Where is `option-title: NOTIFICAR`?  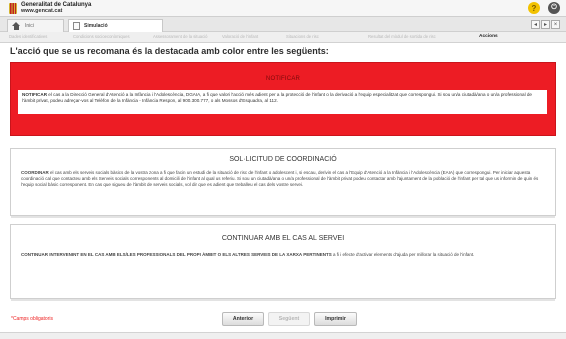 option-title: NOTIFICAR is located at coordinates (283, 79).